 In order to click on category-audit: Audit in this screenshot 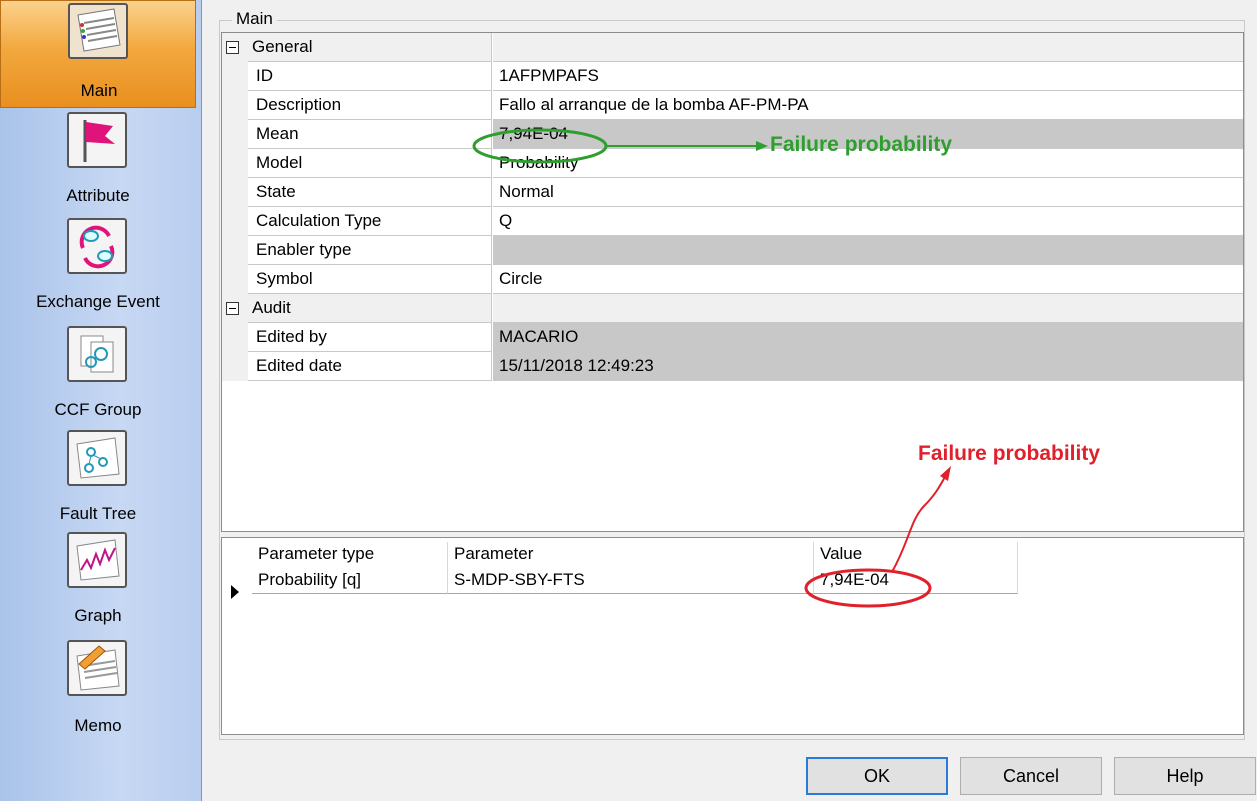, I will do `click(732, 308)`.